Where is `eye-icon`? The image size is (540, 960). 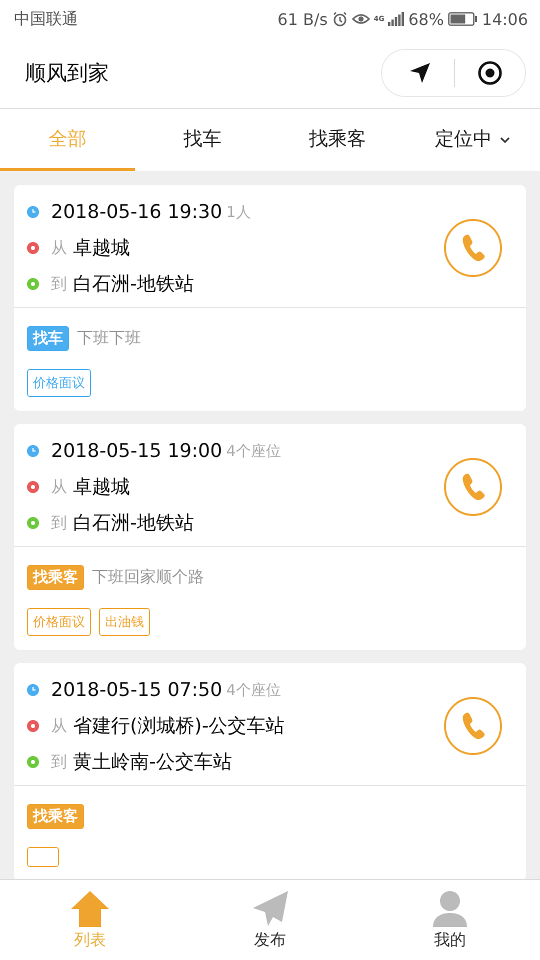 eye-icon is located at coordinates (361, 19).